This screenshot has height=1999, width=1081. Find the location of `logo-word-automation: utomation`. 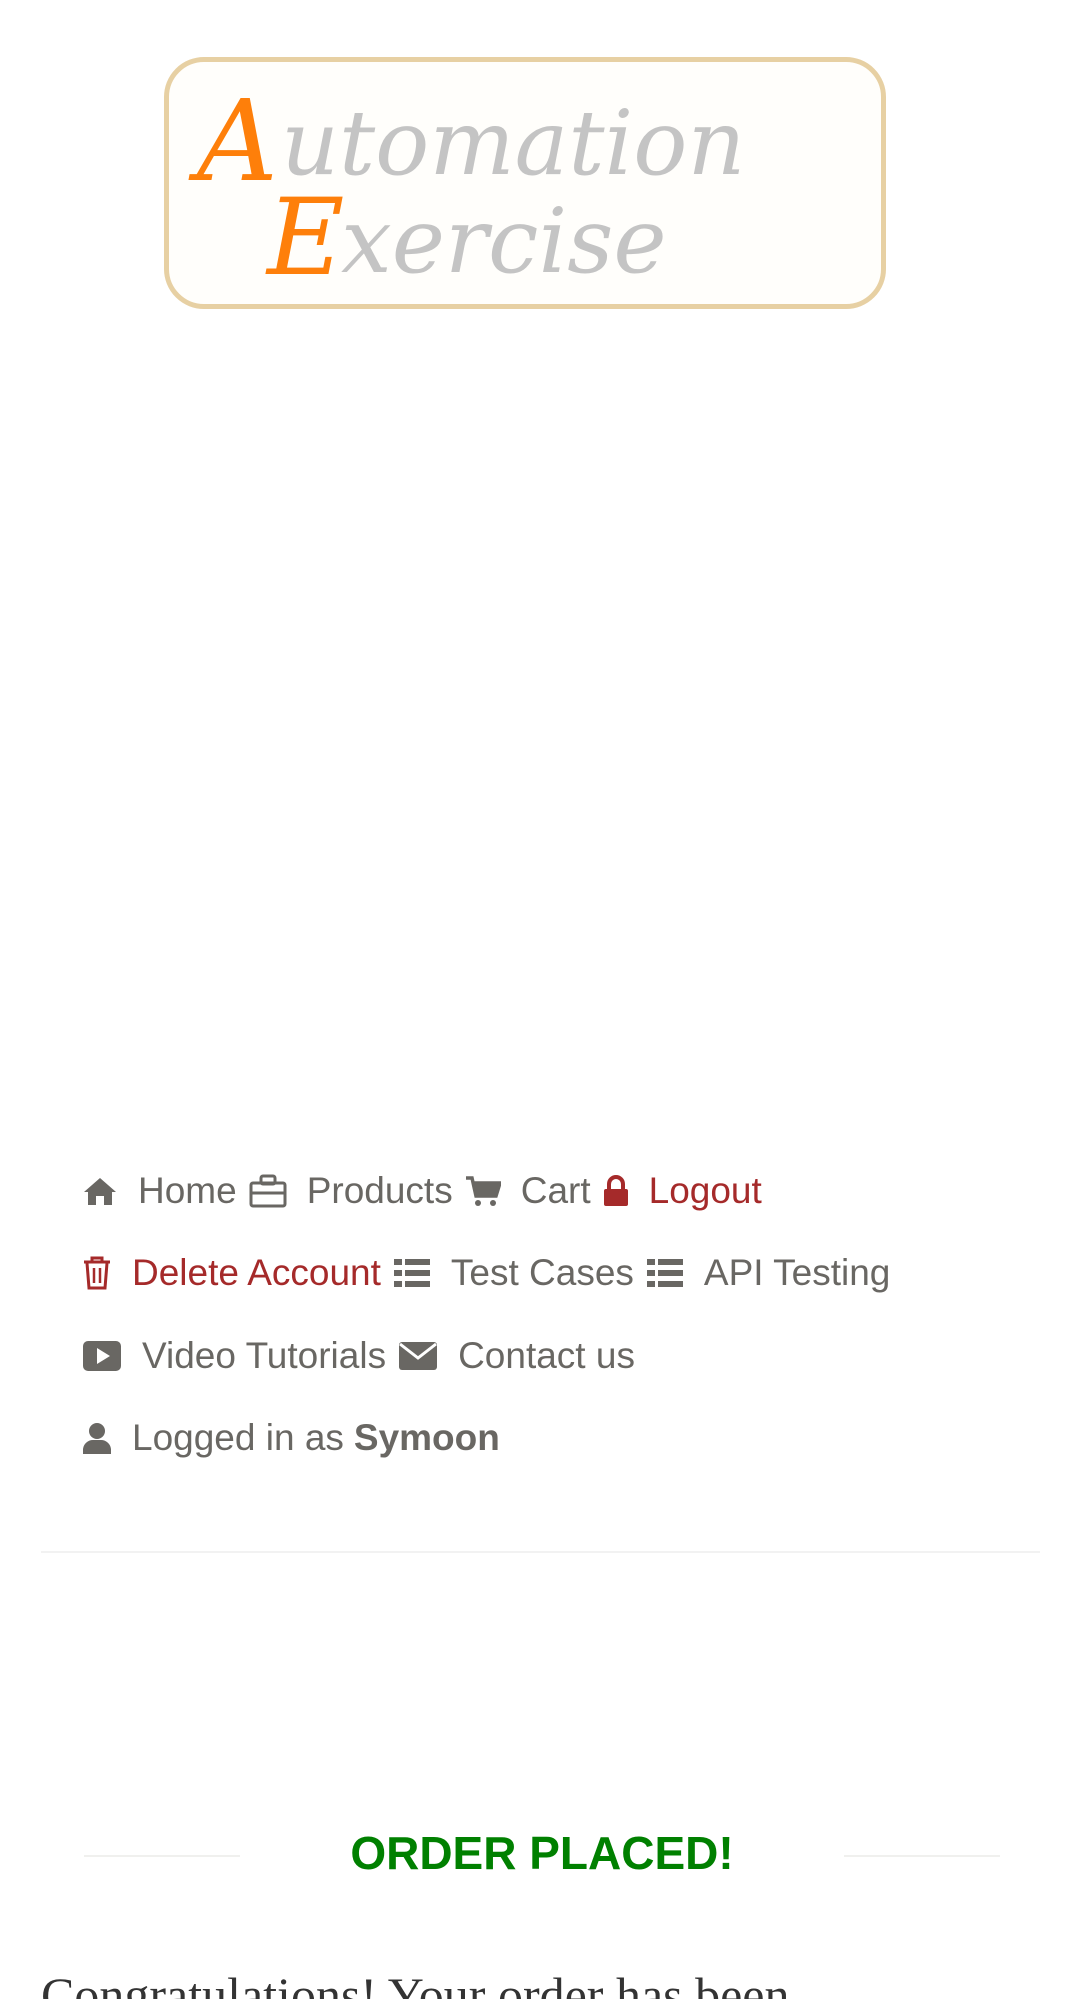

logo-word-automation: utomation is located at coordinates (513, 143).